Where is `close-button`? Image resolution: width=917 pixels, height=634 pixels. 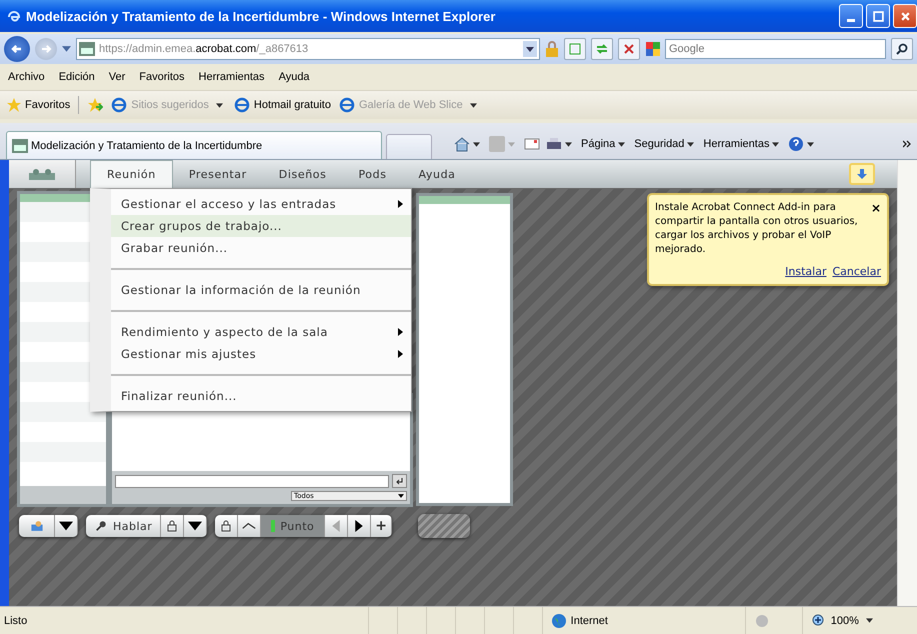 close-button is located at coordinates (905, 16).